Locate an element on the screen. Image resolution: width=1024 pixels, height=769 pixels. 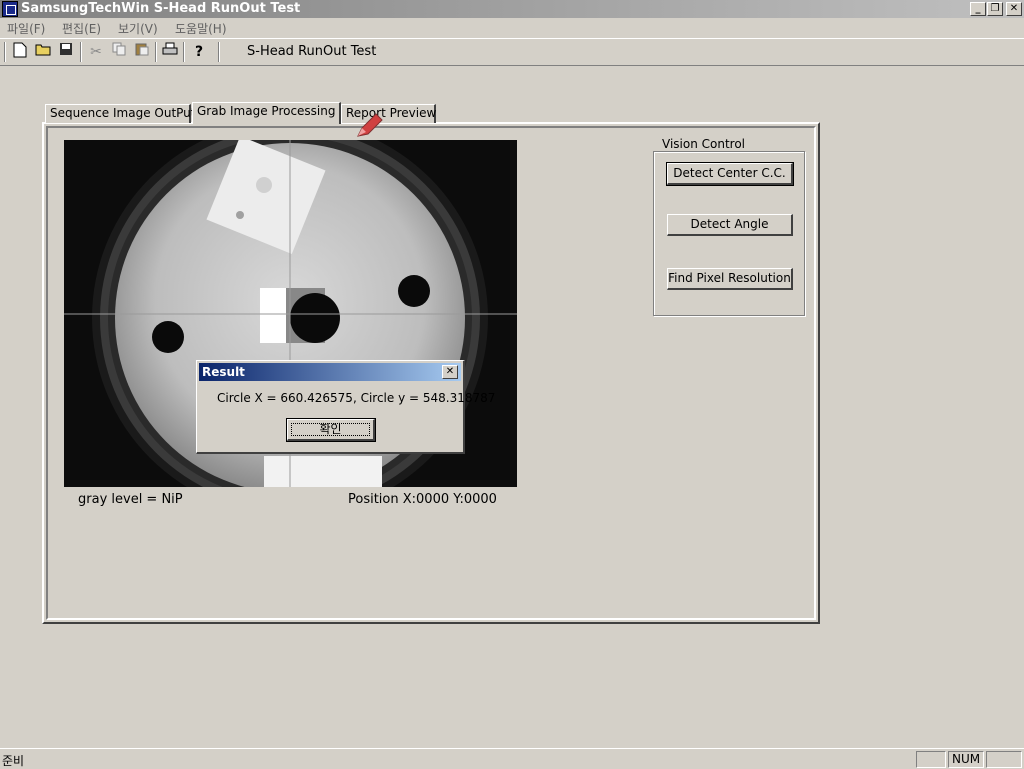
find-pixel-resolution-button: Find Pixel Resolution is located at coordinates (730, 279).